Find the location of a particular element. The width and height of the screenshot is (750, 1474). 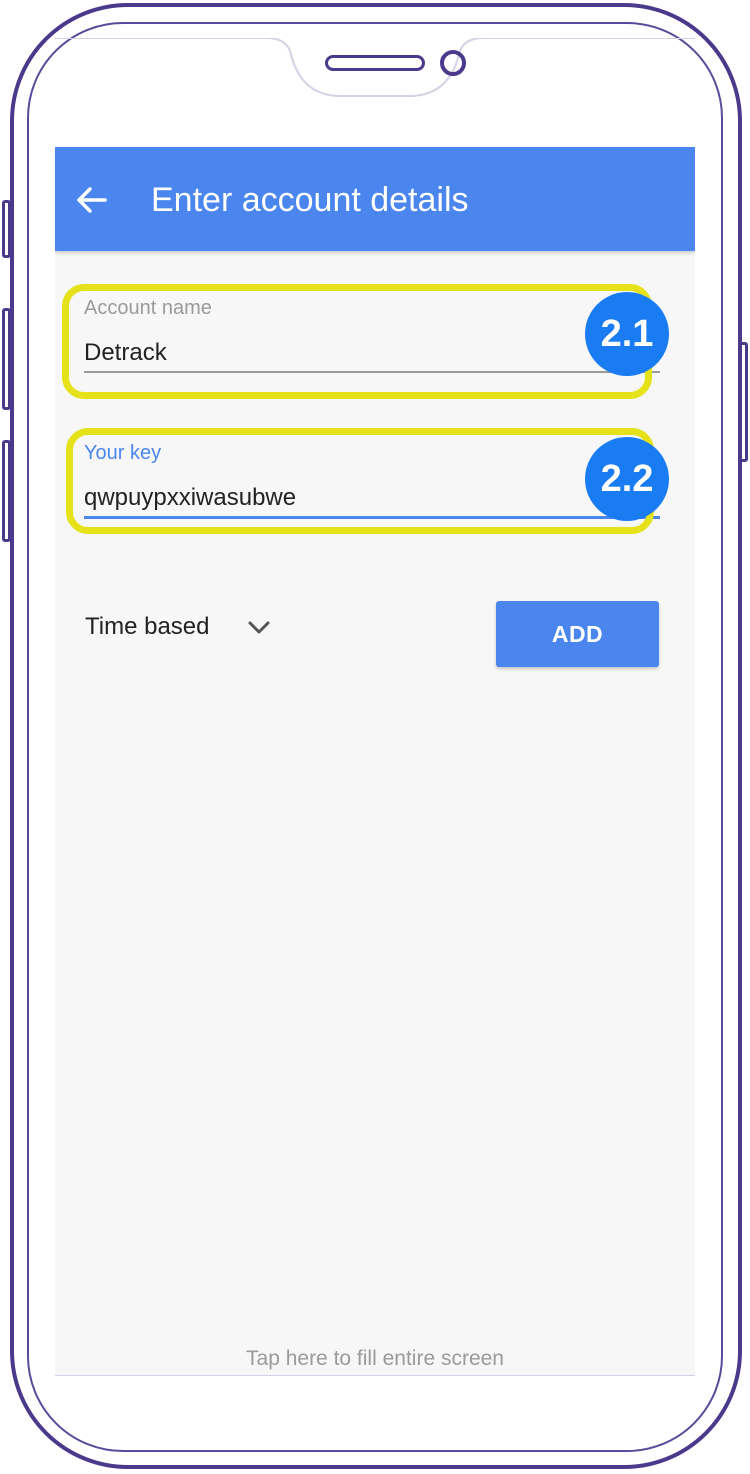

add-button: ADD is located at coordinates (577, 634).